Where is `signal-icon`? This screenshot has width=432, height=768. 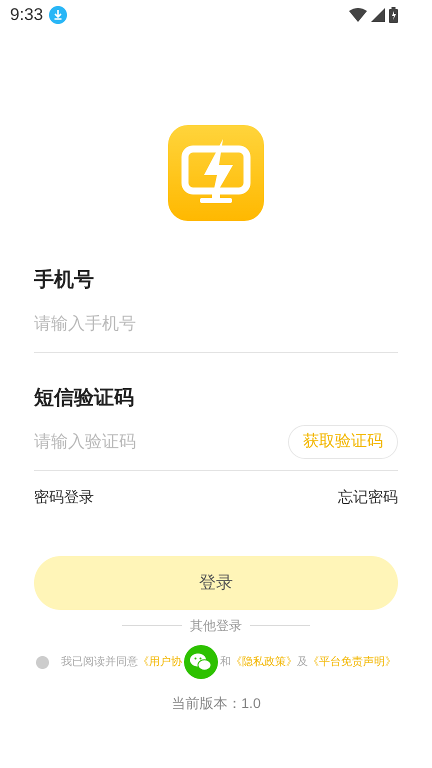
signal-icon is located at coordinates (378, 15).